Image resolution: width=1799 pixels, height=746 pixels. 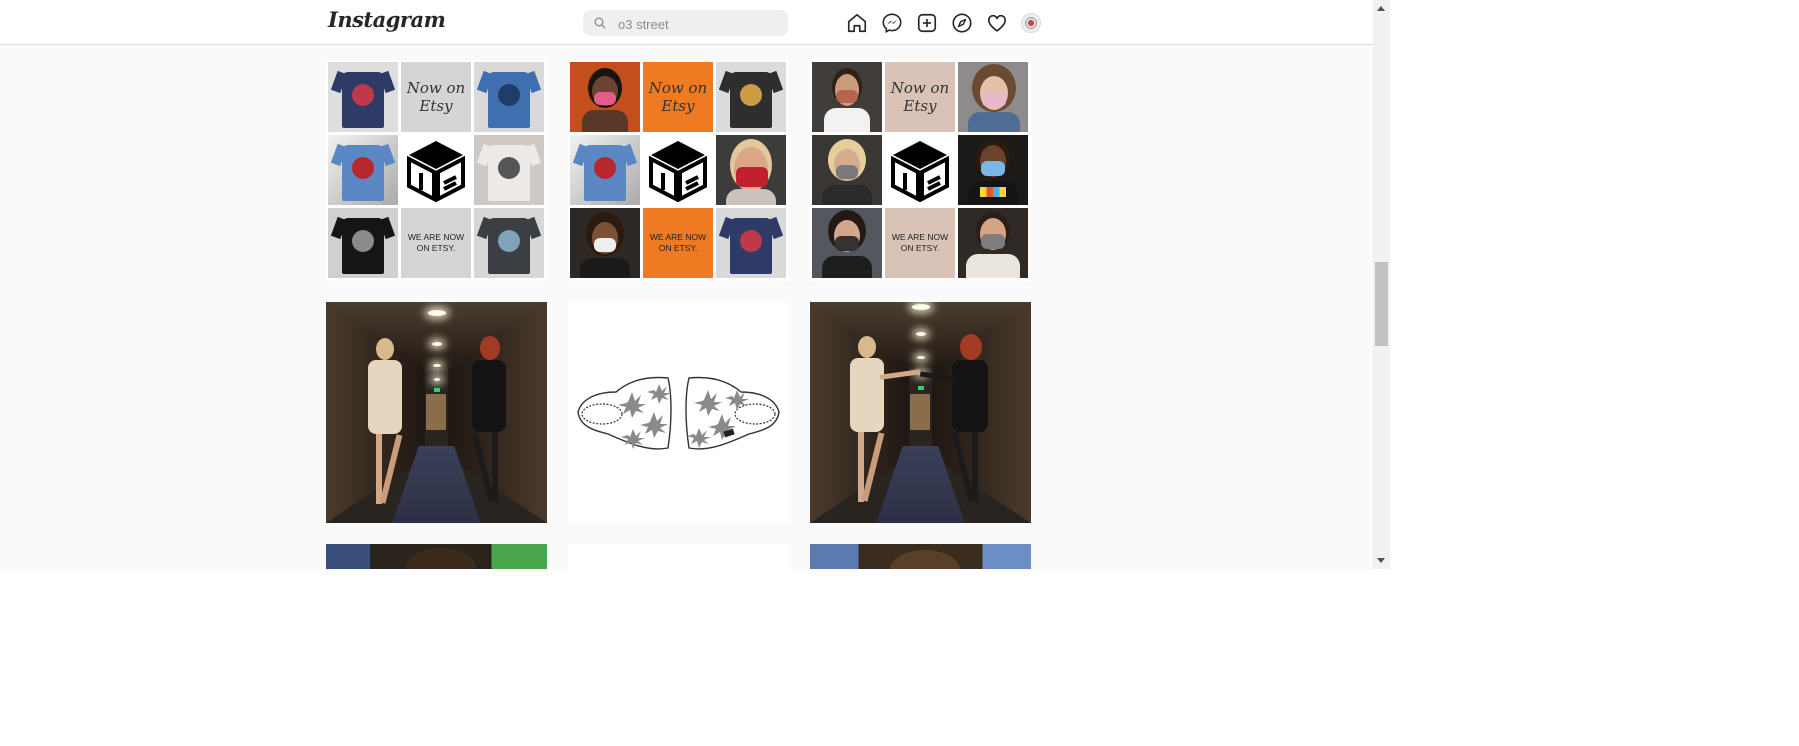 I want to click on page-scrollbar, so click(x=1381, y=284).